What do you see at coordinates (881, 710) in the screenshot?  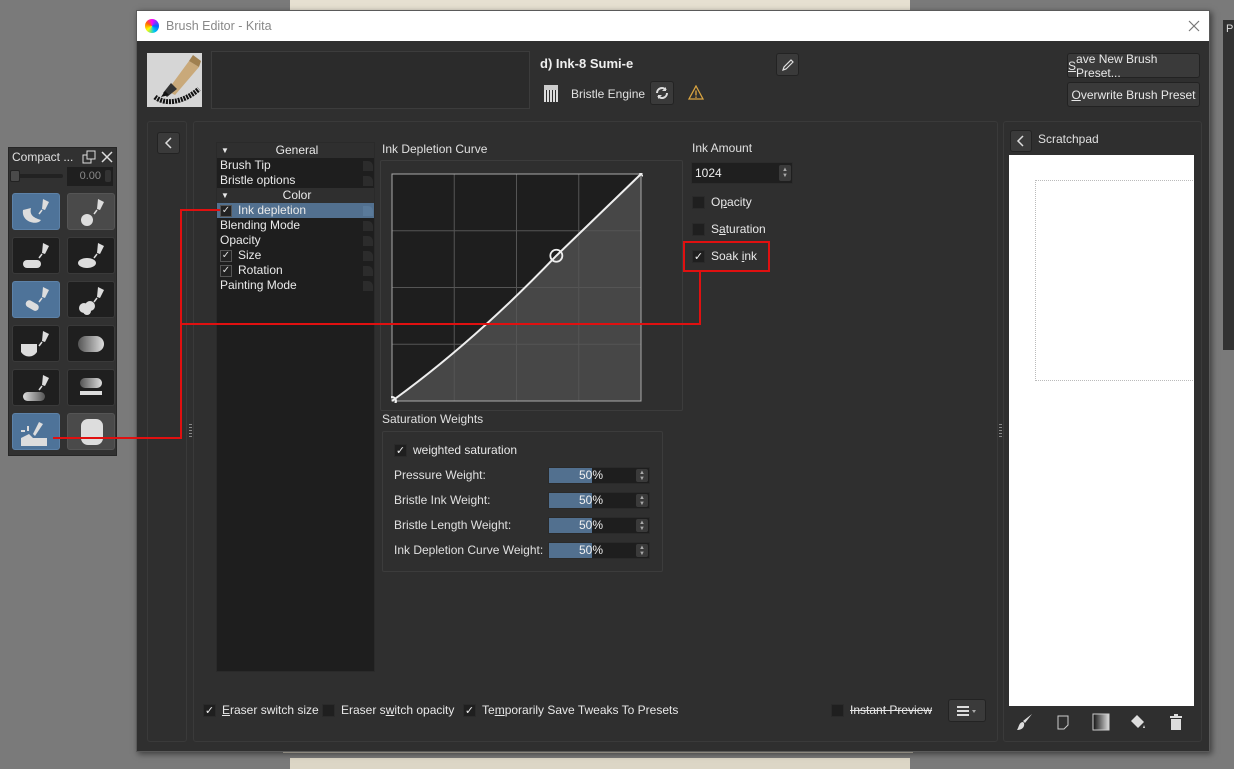 I see `instant-preview-checkbox: Instant Preview` at bounding box center [881, 710].